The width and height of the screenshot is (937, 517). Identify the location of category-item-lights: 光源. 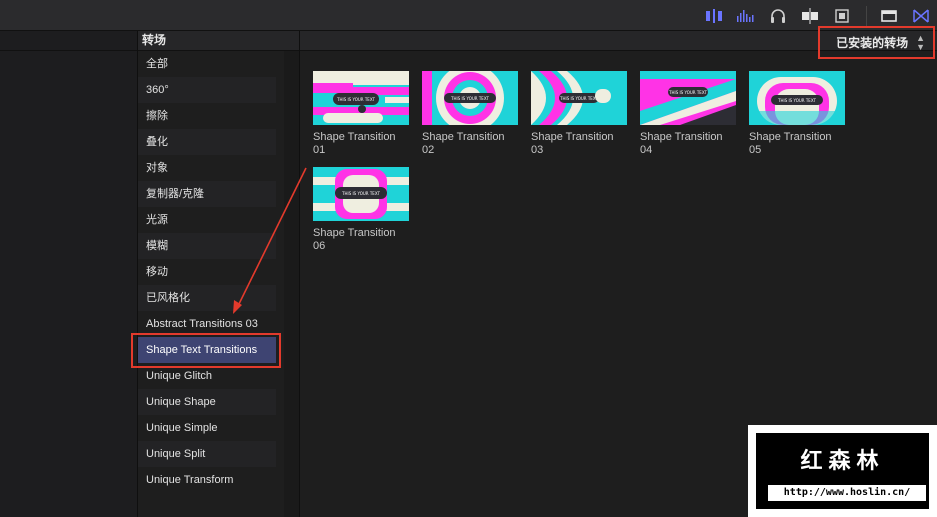
(207, 220).